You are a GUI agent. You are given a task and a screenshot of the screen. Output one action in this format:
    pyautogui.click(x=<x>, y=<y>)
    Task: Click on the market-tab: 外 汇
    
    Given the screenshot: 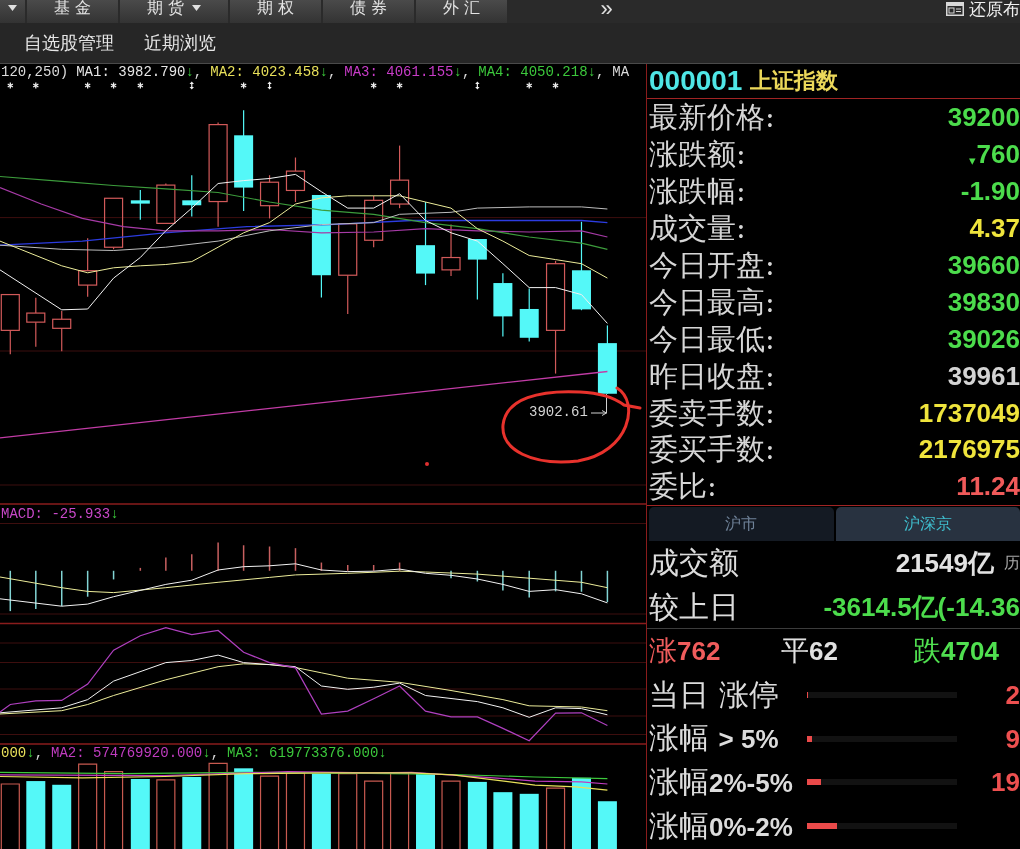 What is the action you would take?
    pyautogui.click(x=462, y=11)
    